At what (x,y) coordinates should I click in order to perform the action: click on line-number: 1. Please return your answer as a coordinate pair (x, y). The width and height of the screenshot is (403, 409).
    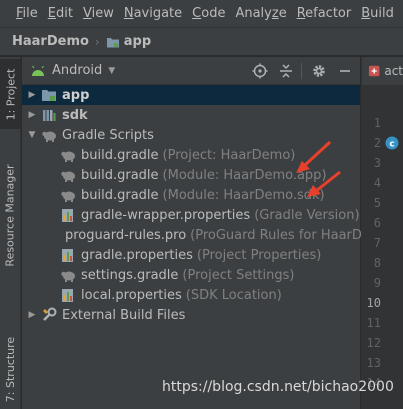
    Looking at the image, I should click on (377, 123).